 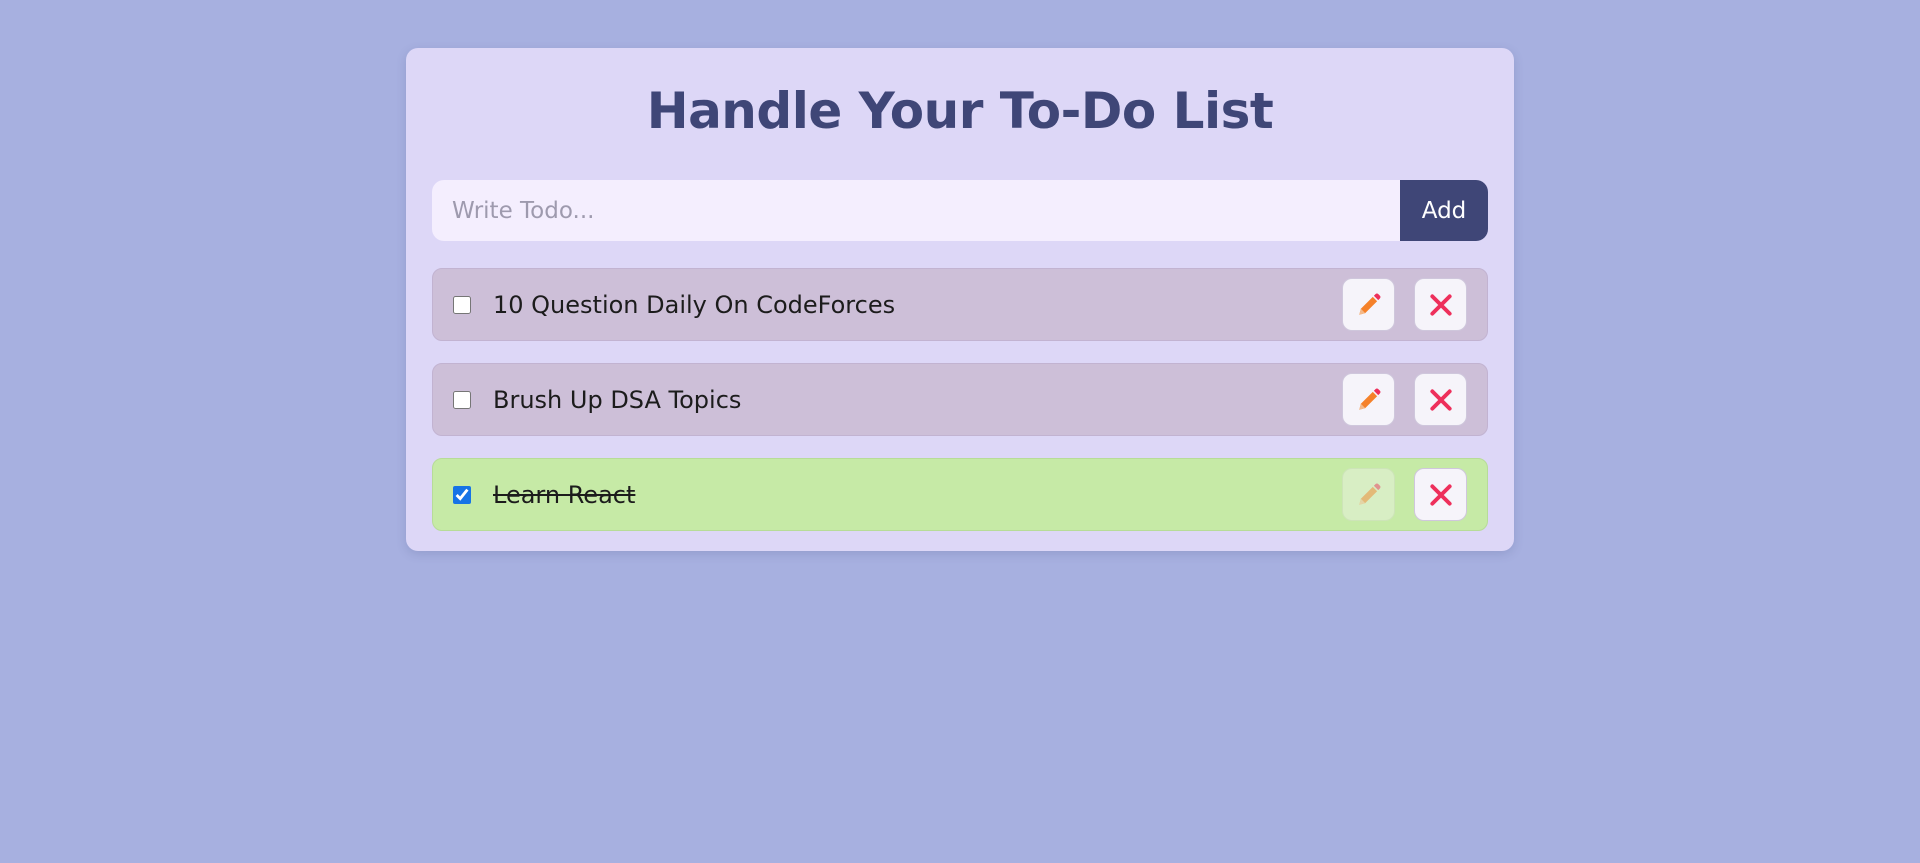 I want to click on todo-form: Add, so click(x=960, y=210).